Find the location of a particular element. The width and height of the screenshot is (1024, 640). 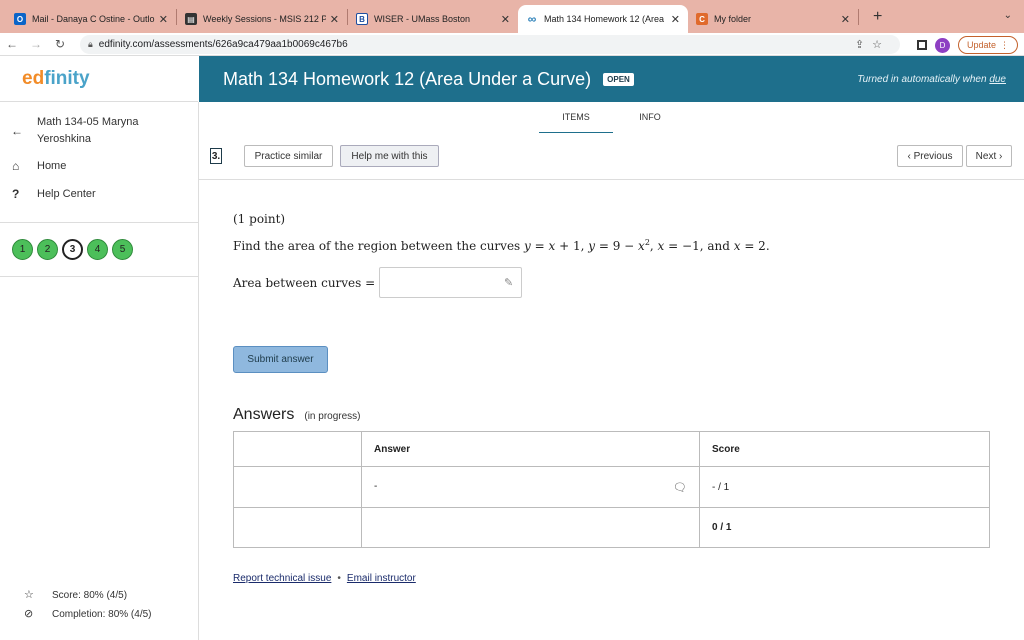

item-2: 2 is located at coordinates (47, 249).